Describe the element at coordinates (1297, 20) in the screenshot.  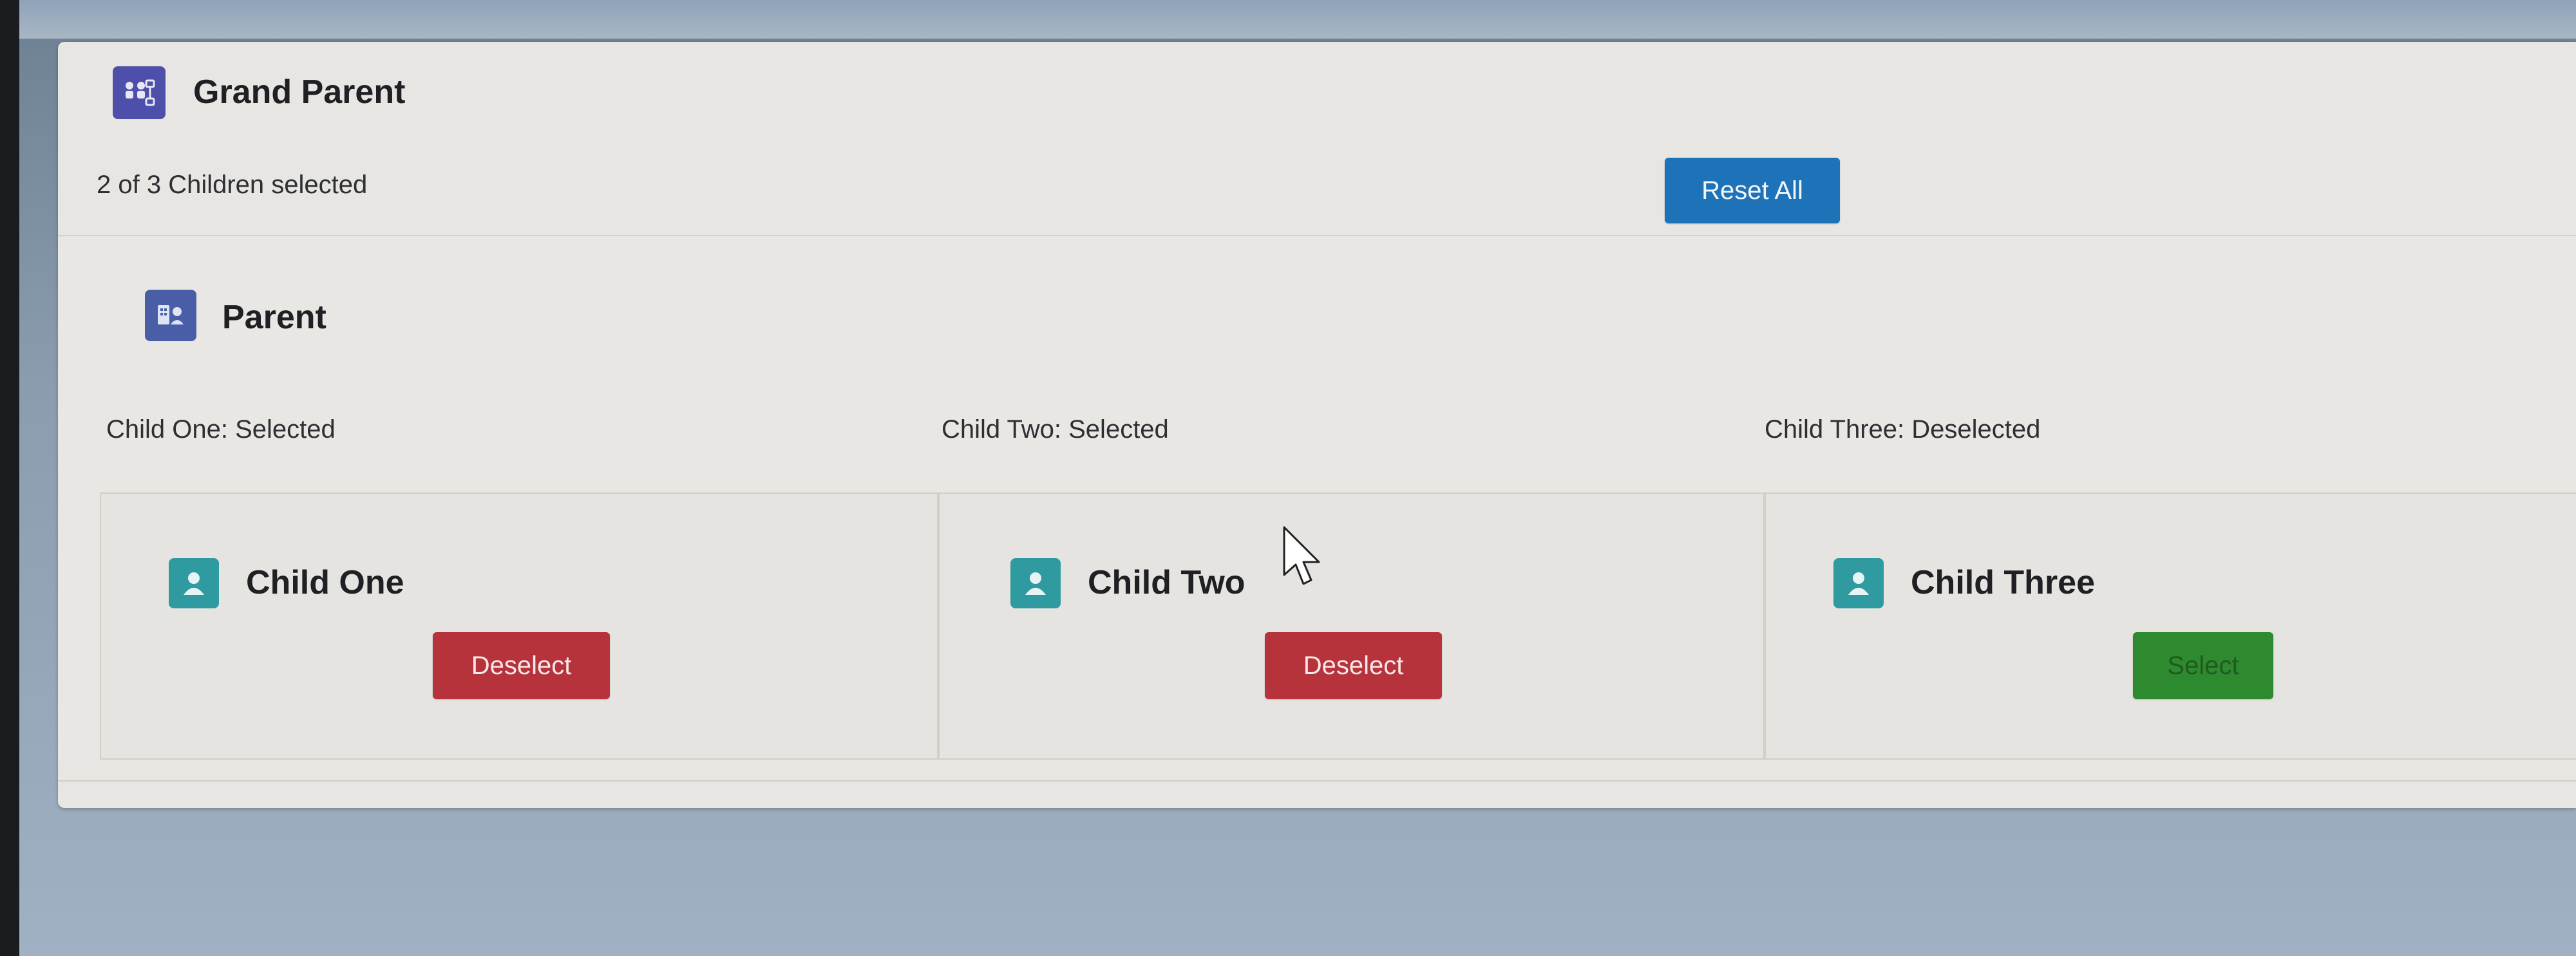
I see `background-strip` at that location.